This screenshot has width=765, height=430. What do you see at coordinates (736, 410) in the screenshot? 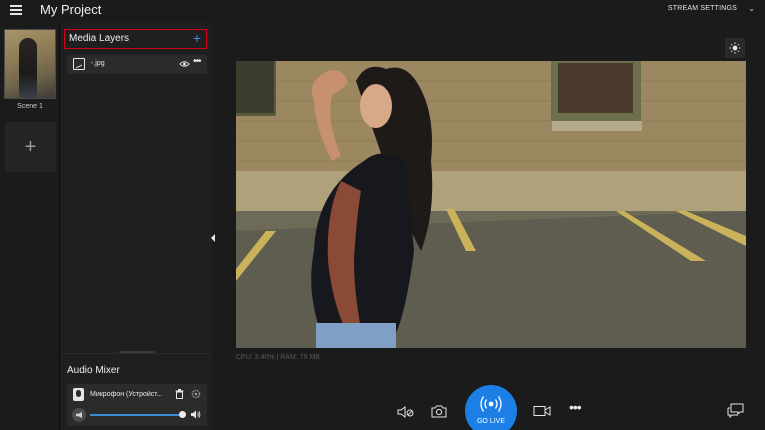
I see `chat-icon` at bounding box center [736, 410].